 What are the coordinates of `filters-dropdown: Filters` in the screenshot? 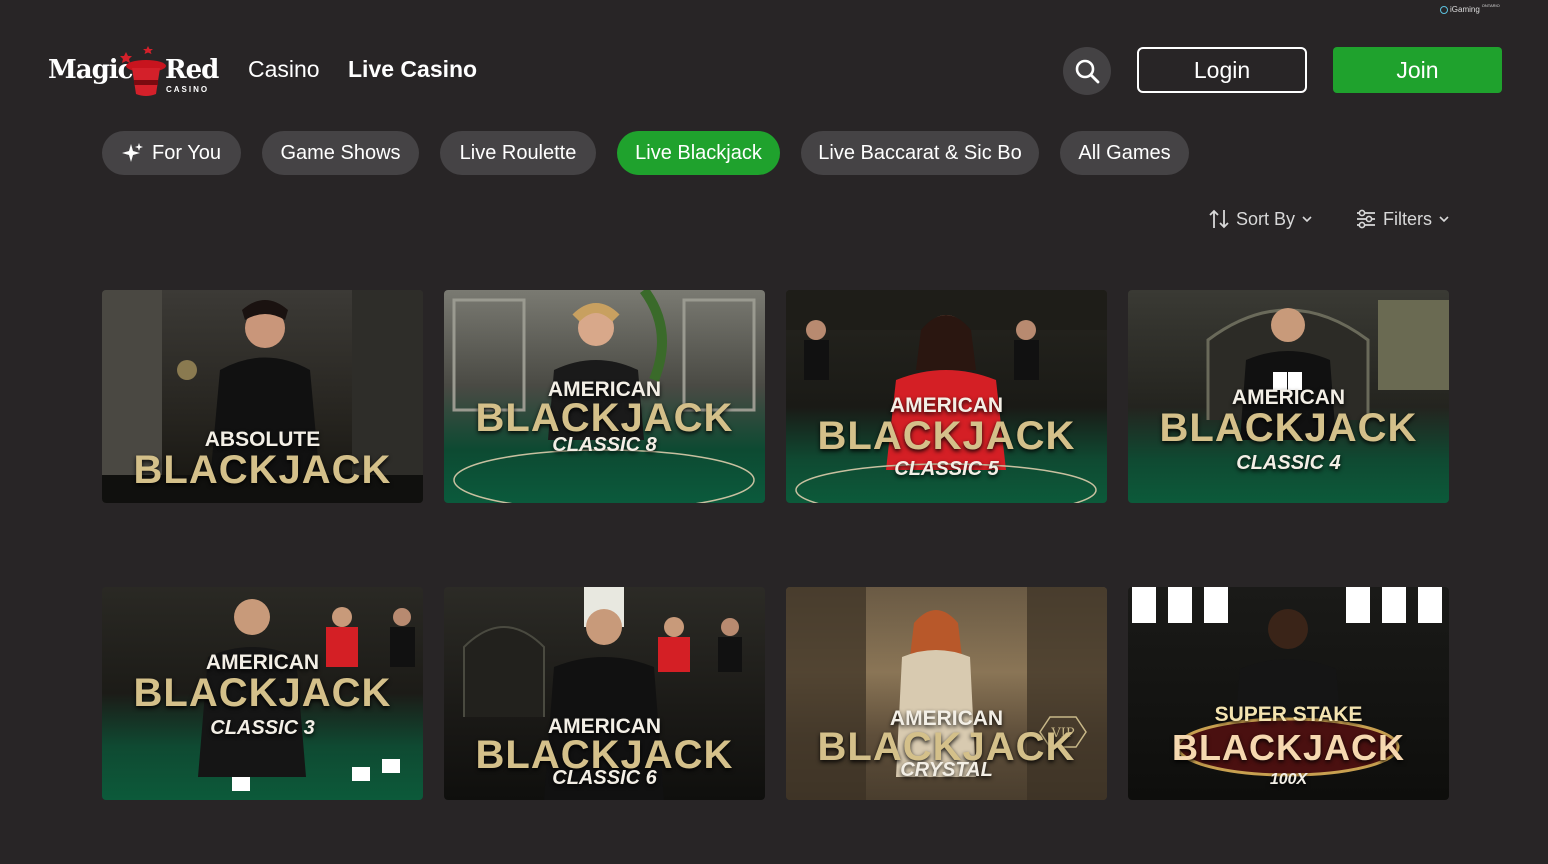 It's located at (1402, 219).